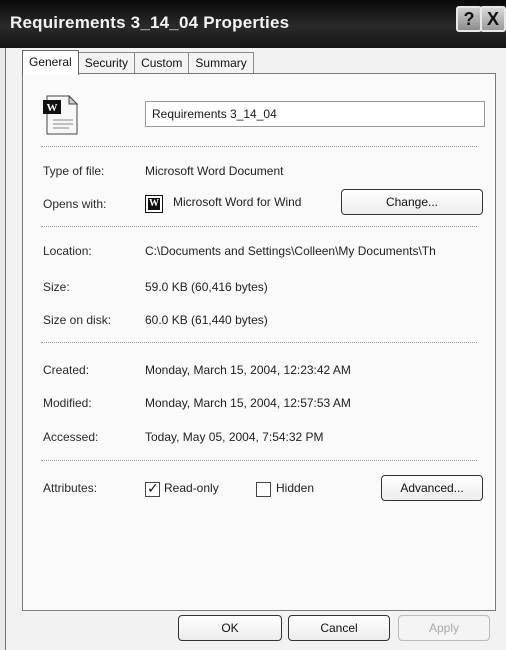  What do you see at coordinates (56, 287) in the screenshot?
I see `size-label: Size:` at bounding box center [56, 287].